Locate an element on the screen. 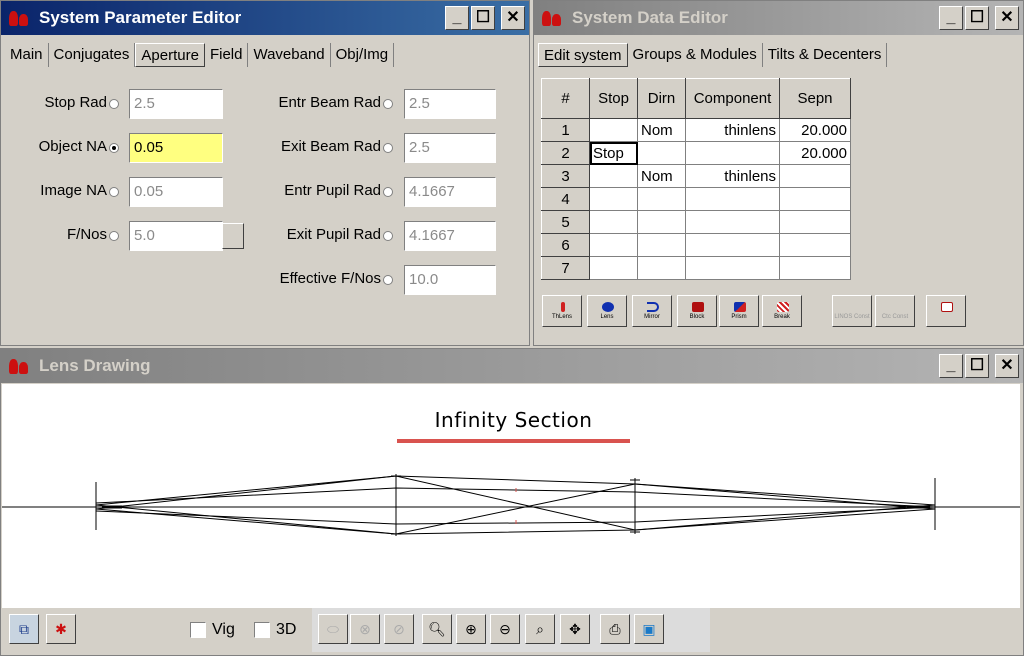  entr-beam-rad-radio is located at coordinates (388, 103).